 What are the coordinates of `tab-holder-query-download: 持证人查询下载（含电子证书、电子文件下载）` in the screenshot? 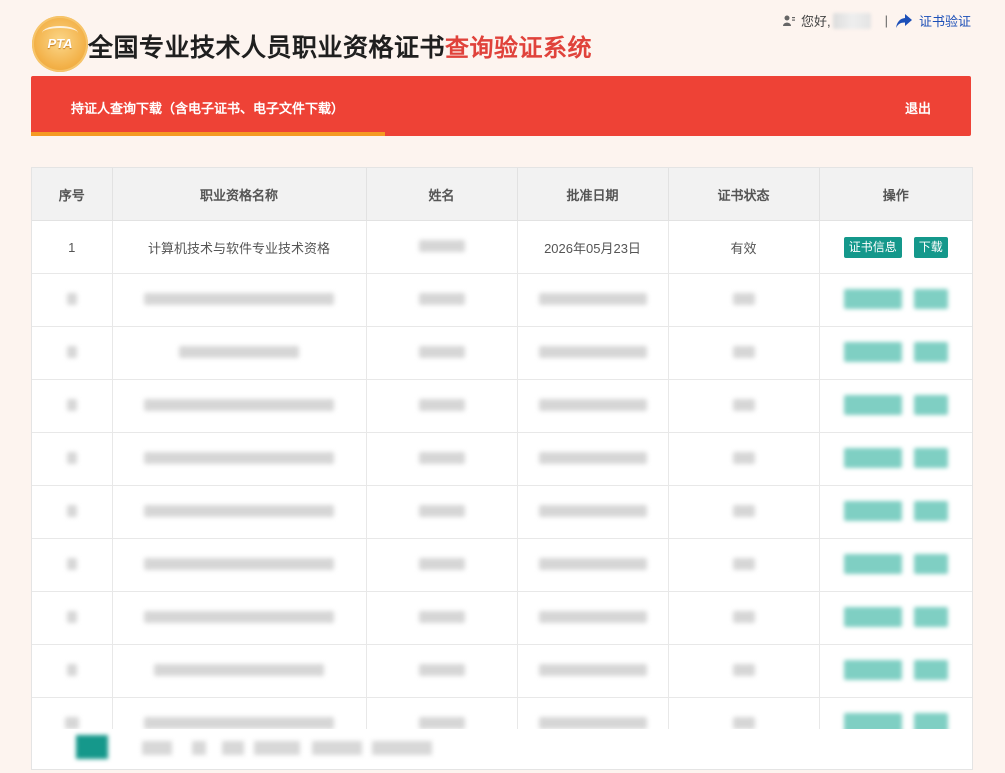 It's located at (207, 107).